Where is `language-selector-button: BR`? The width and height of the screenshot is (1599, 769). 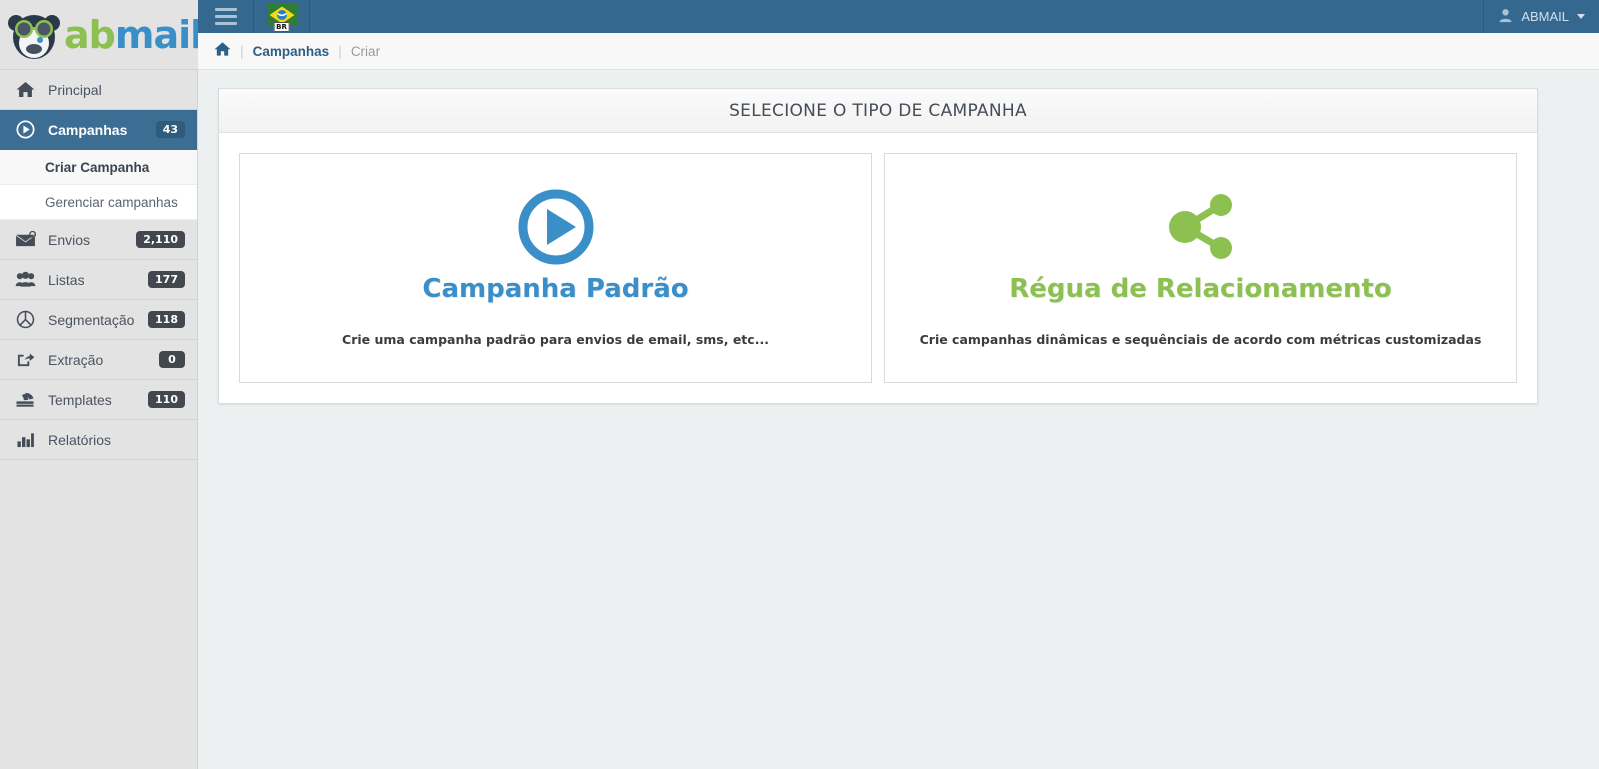 language-selector-button: BR is located at coordinates (282, 16).